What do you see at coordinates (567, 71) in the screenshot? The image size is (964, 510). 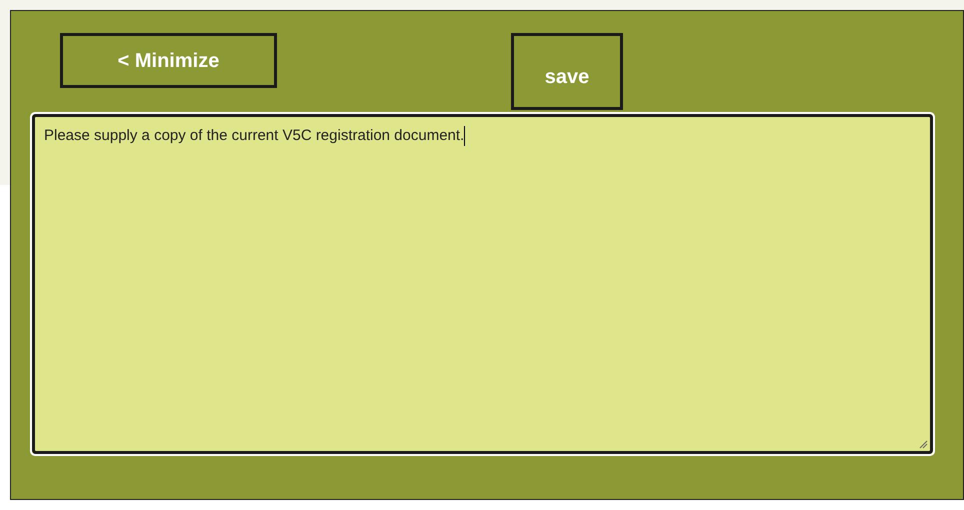 I see `save-button: save` at bounding box center [567, 71].